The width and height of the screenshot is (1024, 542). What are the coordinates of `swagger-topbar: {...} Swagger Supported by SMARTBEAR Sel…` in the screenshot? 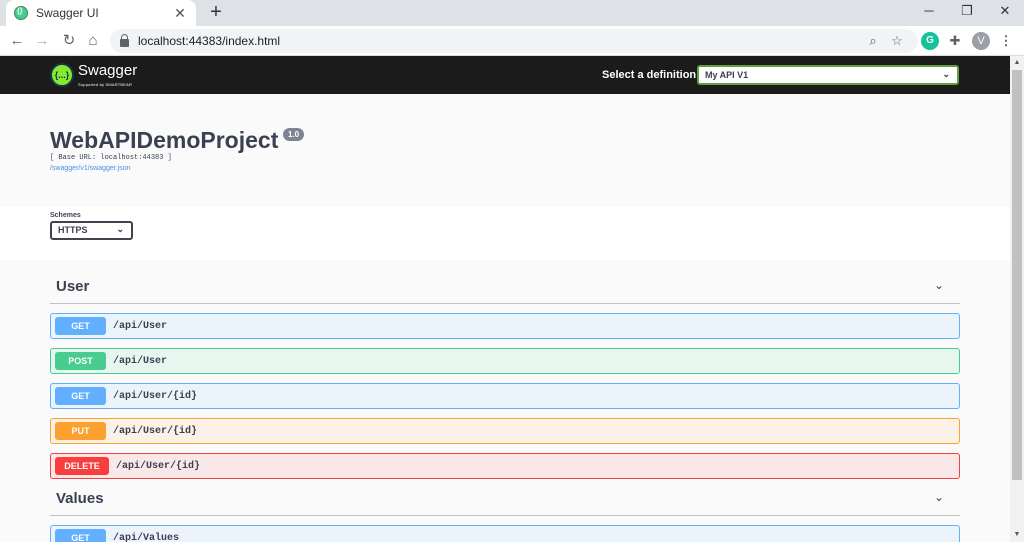 It's located at (505, 75).